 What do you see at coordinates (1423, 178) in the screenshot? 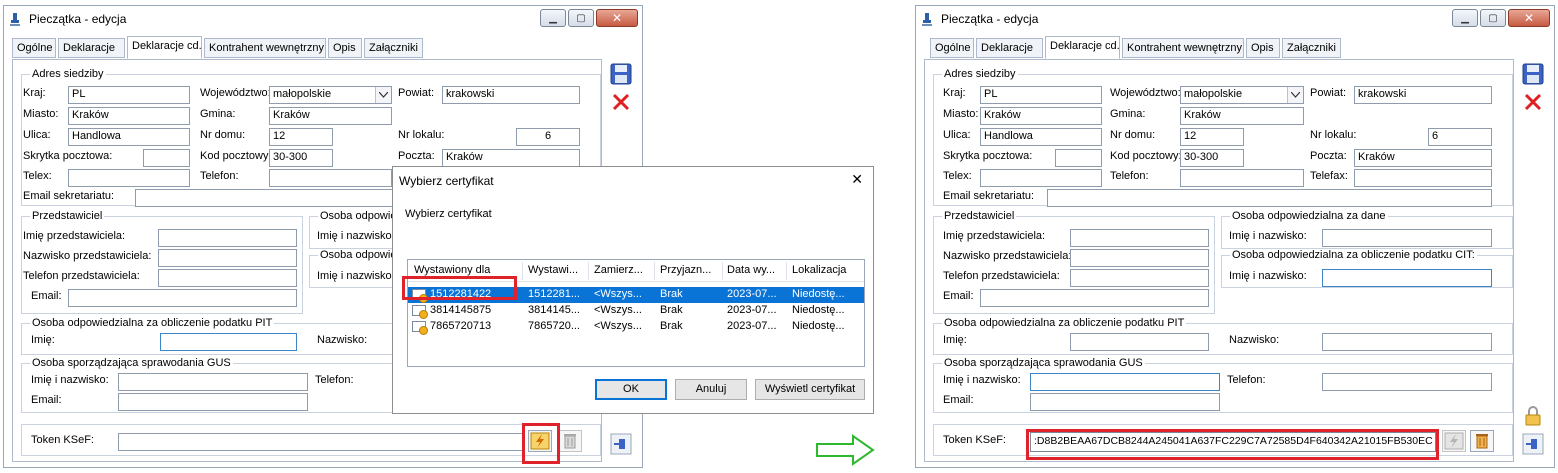
I see `telefax-field` at bounding box center [1423, 178].